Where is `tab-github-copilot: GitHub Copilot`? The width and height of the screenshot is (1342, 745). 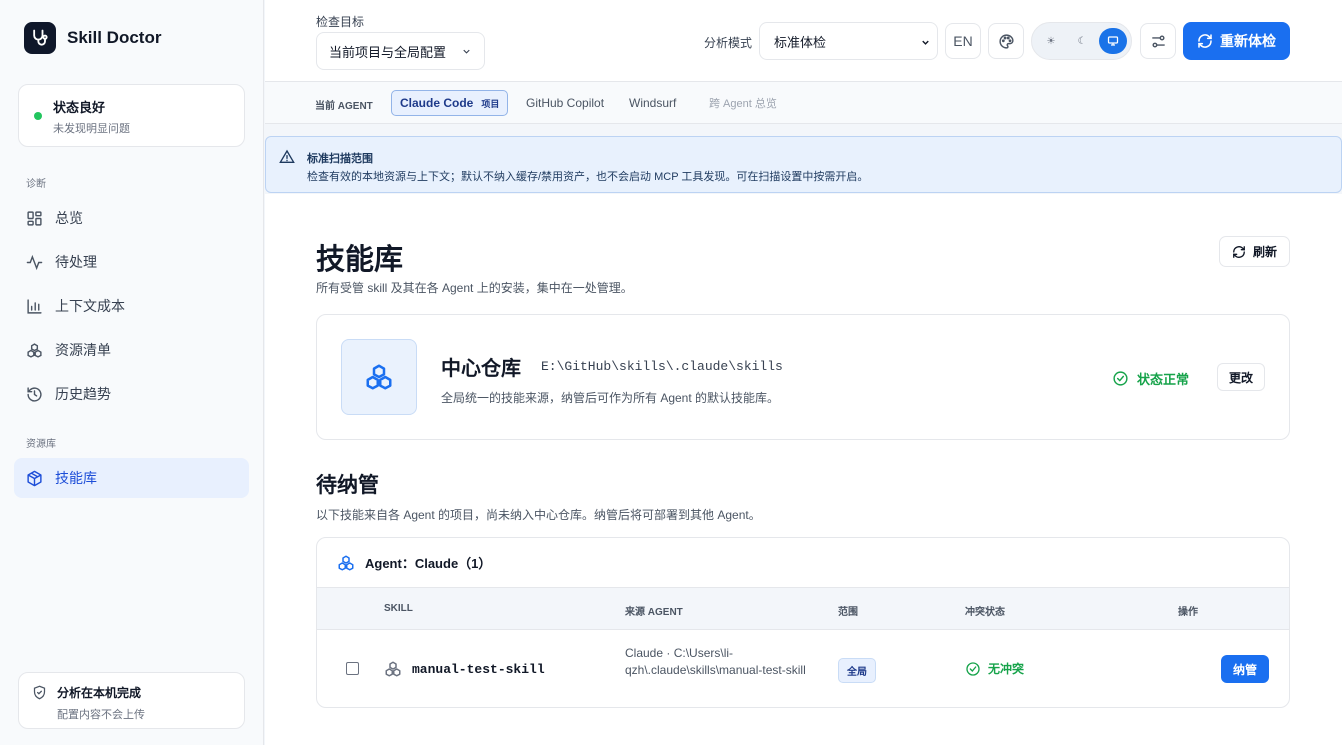
tab-github-copilot: GitHub Copilot is located at coordinates (565, 103).